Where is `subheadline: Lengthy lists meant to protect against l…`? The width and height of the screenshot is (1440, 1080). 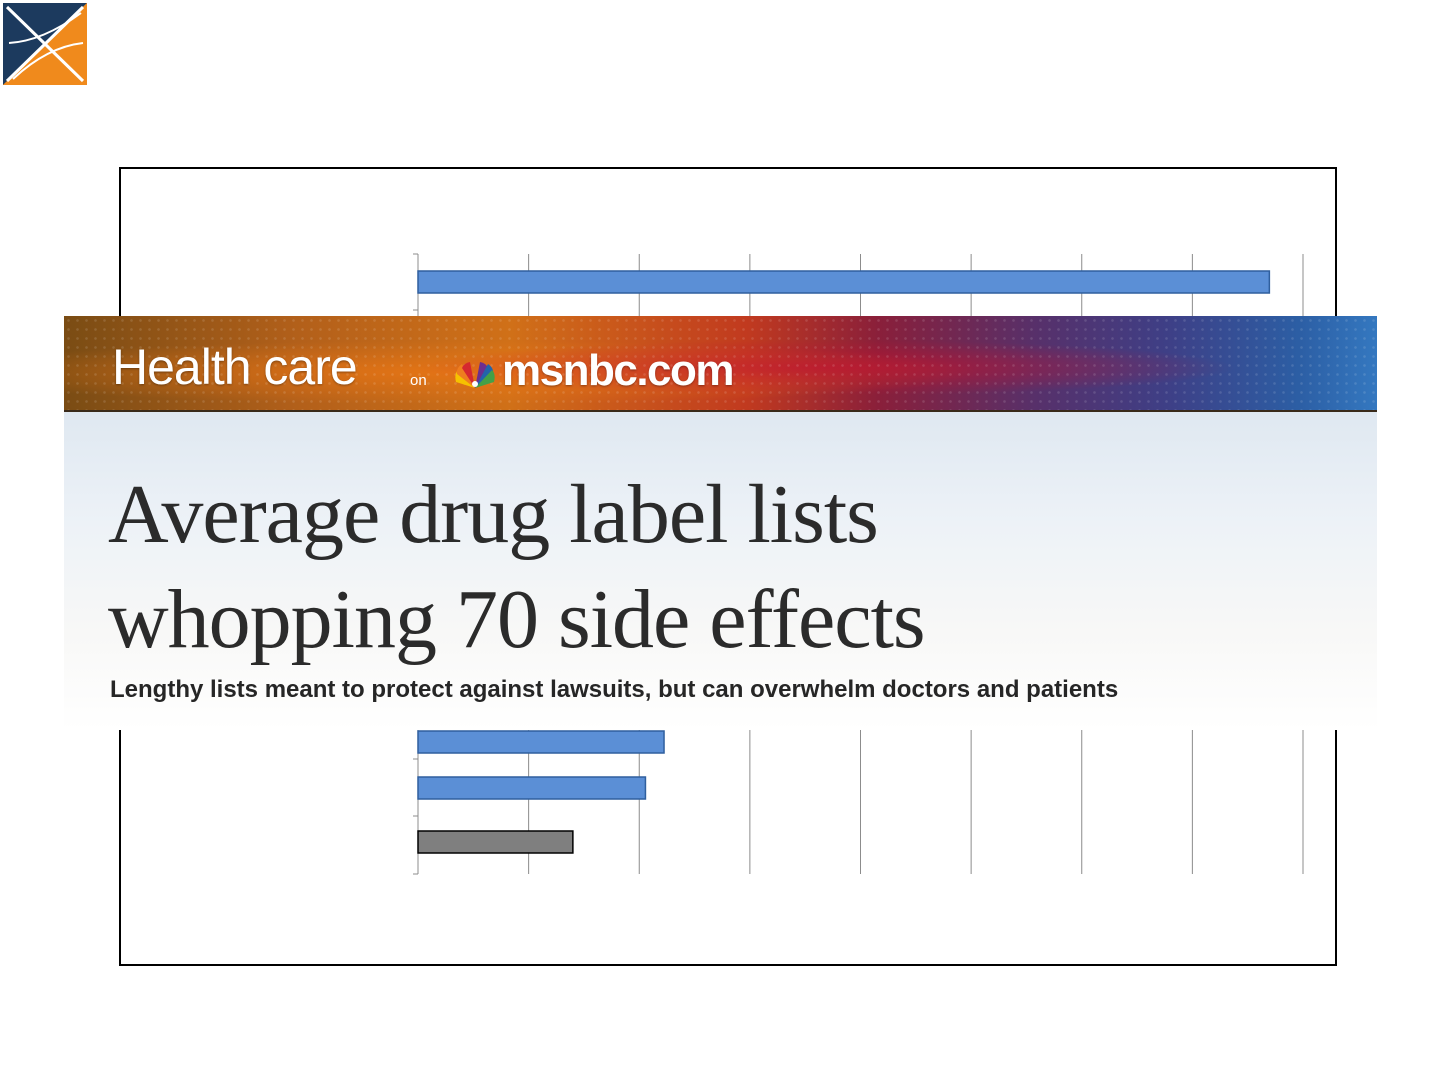 subheadline: Lengthy lists meant to protect against l… is located at coordinates (614, 689).